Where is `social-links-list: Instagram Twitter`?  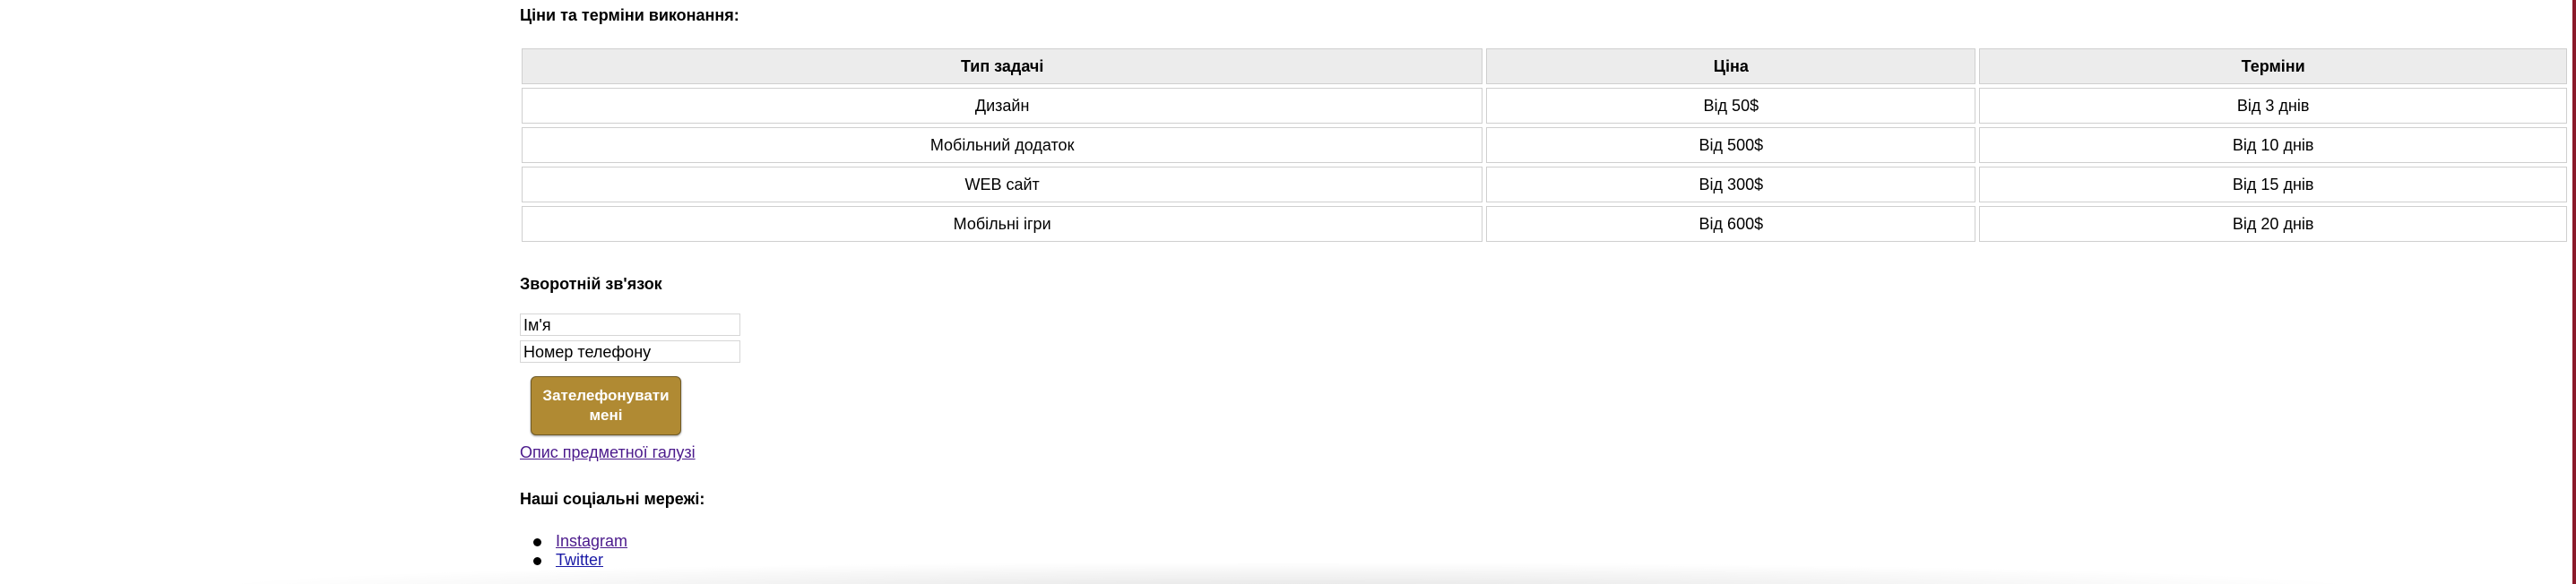
social-links-list: Instagram Twitter is located at coordinates (573, 551).